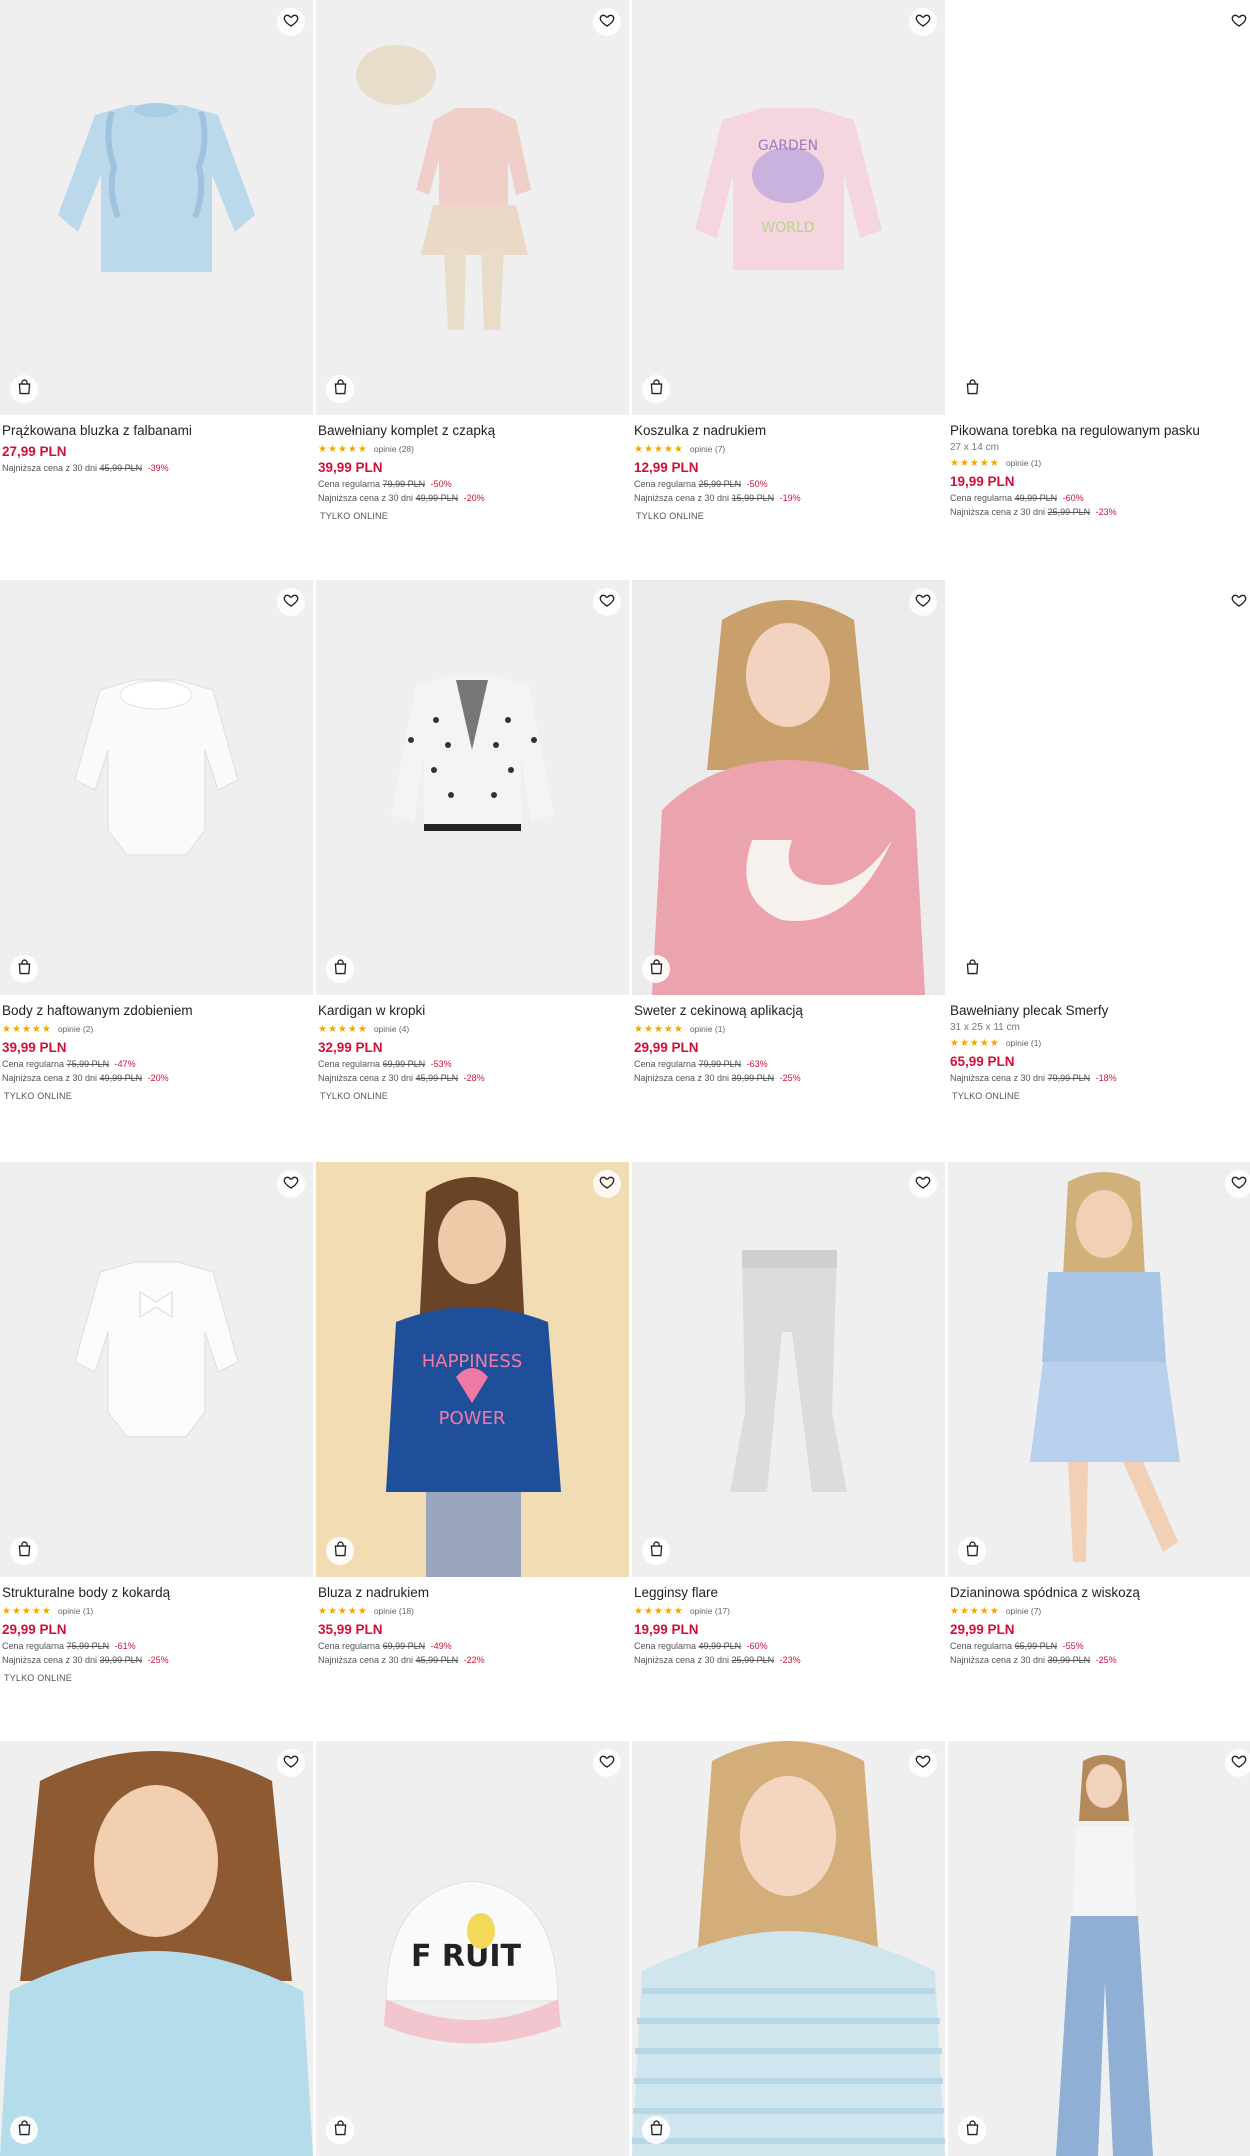 The image size is (1250, 2156). Describe the element at coordinates (466, 1956) in the screenshot. I see `svg-text: F RUIT` at that location.